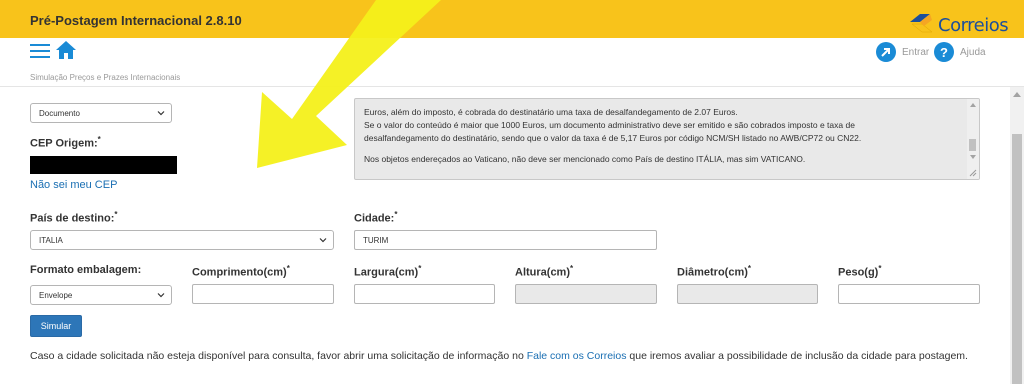  Describe the element at coordinates (74, 217) in the screenshot. I see `pais-destino-label: País de destino:*` at that location.